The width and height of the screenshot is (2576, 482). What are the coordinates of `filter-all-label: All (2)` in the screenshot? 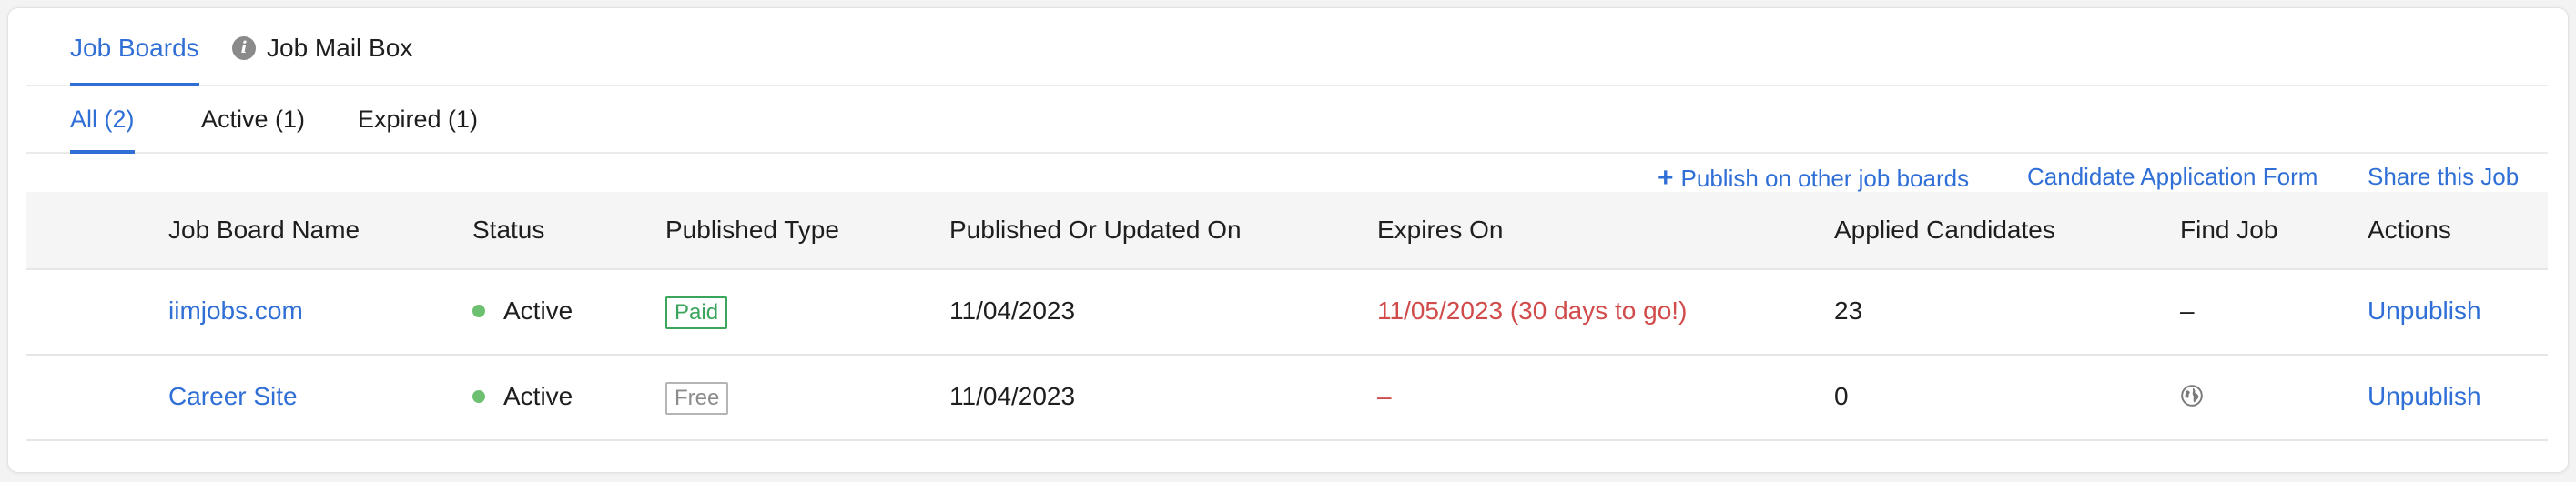 It's located at (102, 119).